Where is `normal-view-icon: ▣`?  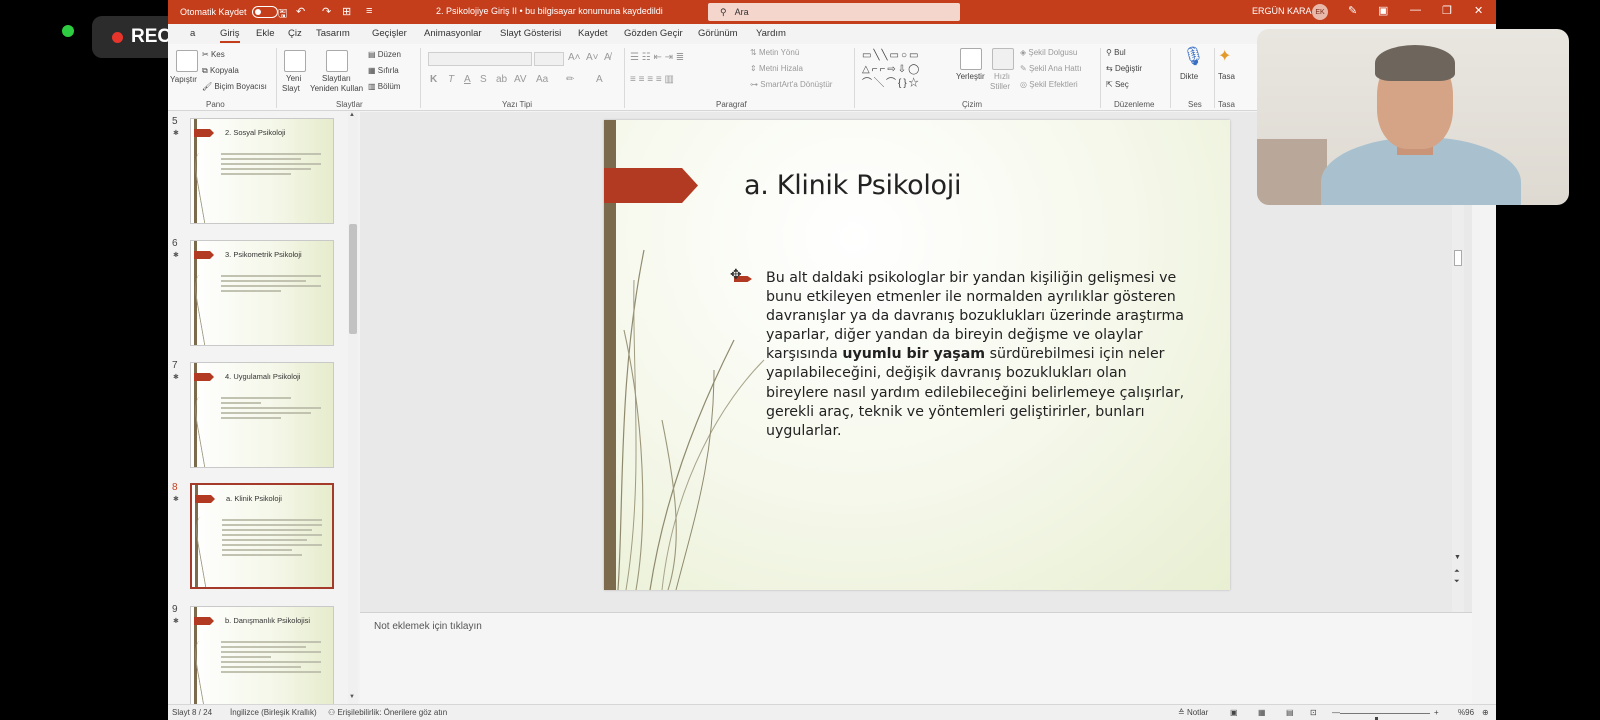
normal-view-icon: ▣ is located at coordinates (1234, 712).